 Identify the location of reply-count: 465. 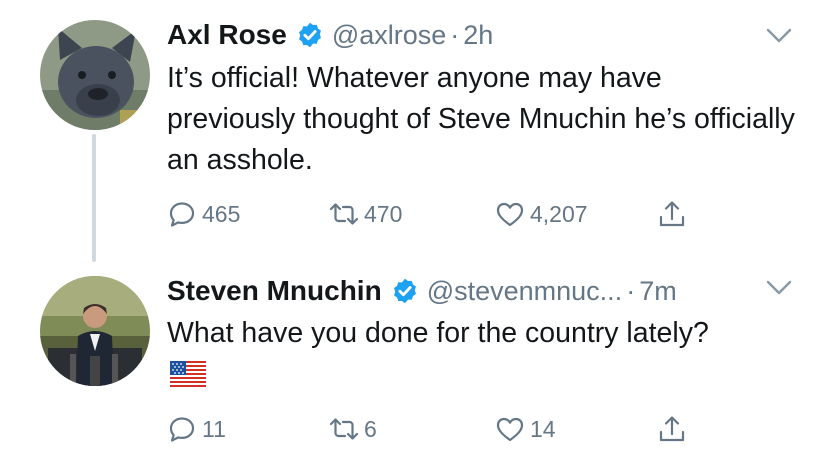
(221, 213).